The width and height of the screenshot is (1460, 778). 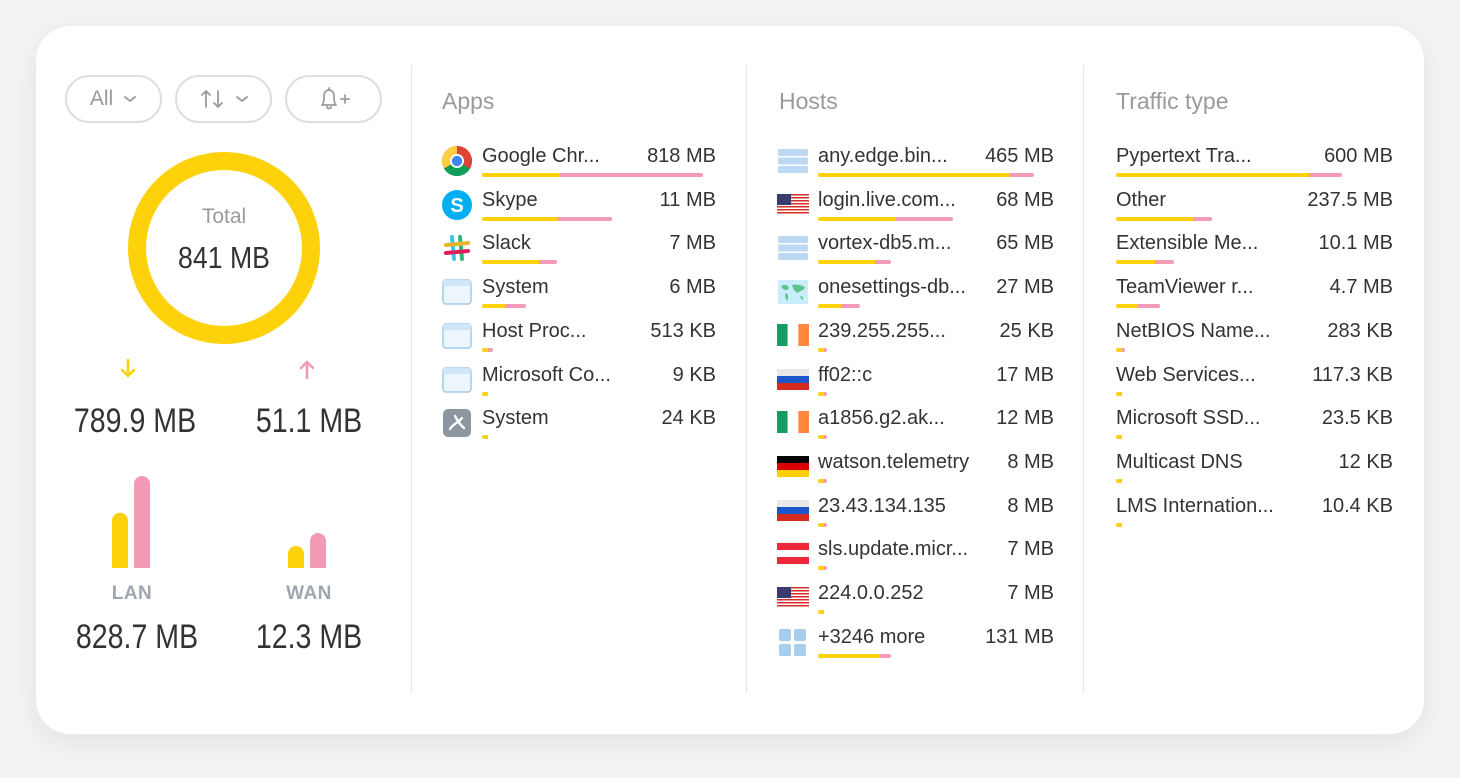 What do you see at coordinates (915, 515) in the screenshot?
I see `host-row: 23.43.134.135 8 MB` at bounding box center [915, 515].